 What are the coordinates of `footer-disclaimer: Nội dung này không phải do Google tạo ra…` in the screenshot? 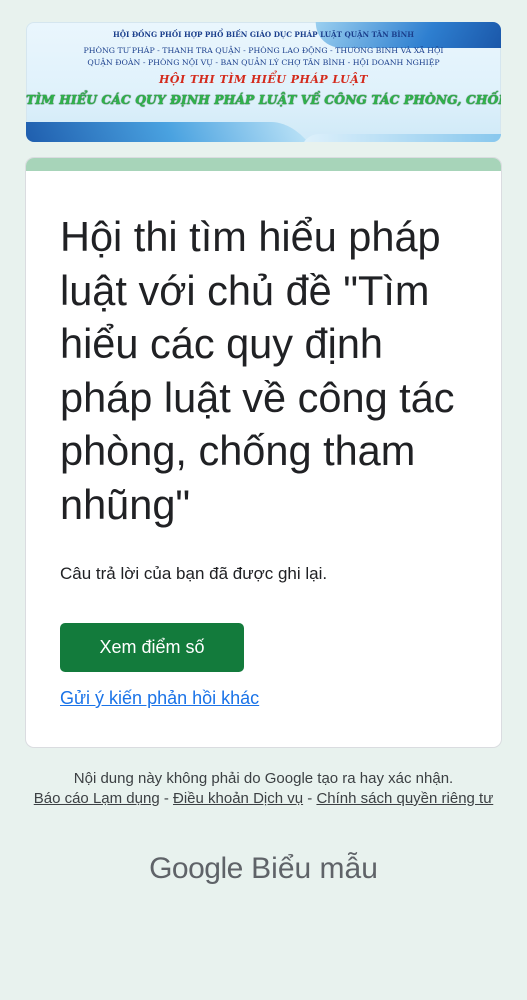 It's located at (263, 778).